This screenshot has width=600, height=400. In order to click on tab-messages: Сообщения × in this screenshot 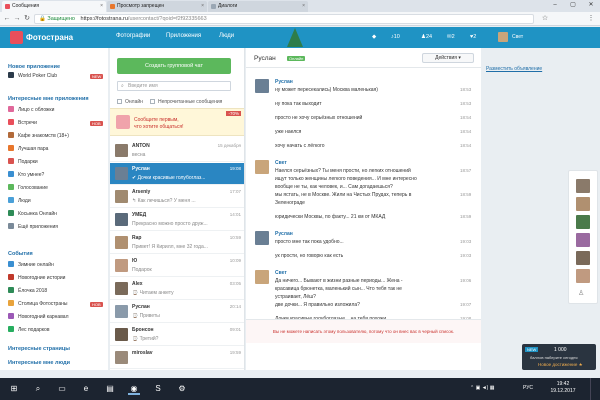, I will do `click(54, 6)`.